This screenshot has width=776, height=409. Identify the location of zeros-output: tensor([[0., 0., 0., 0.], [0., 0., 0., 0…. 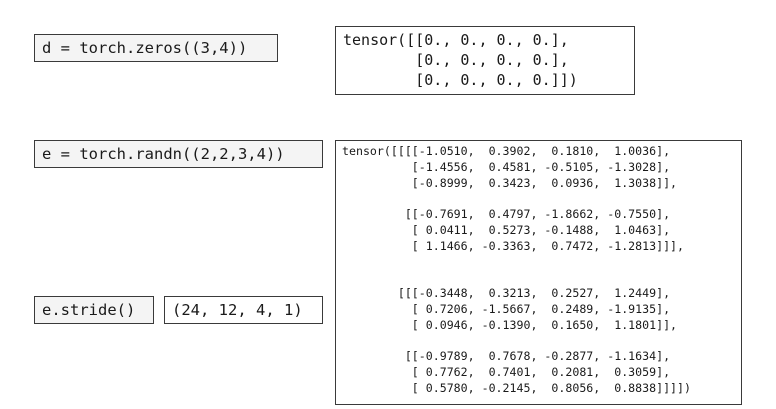
(485, 60).